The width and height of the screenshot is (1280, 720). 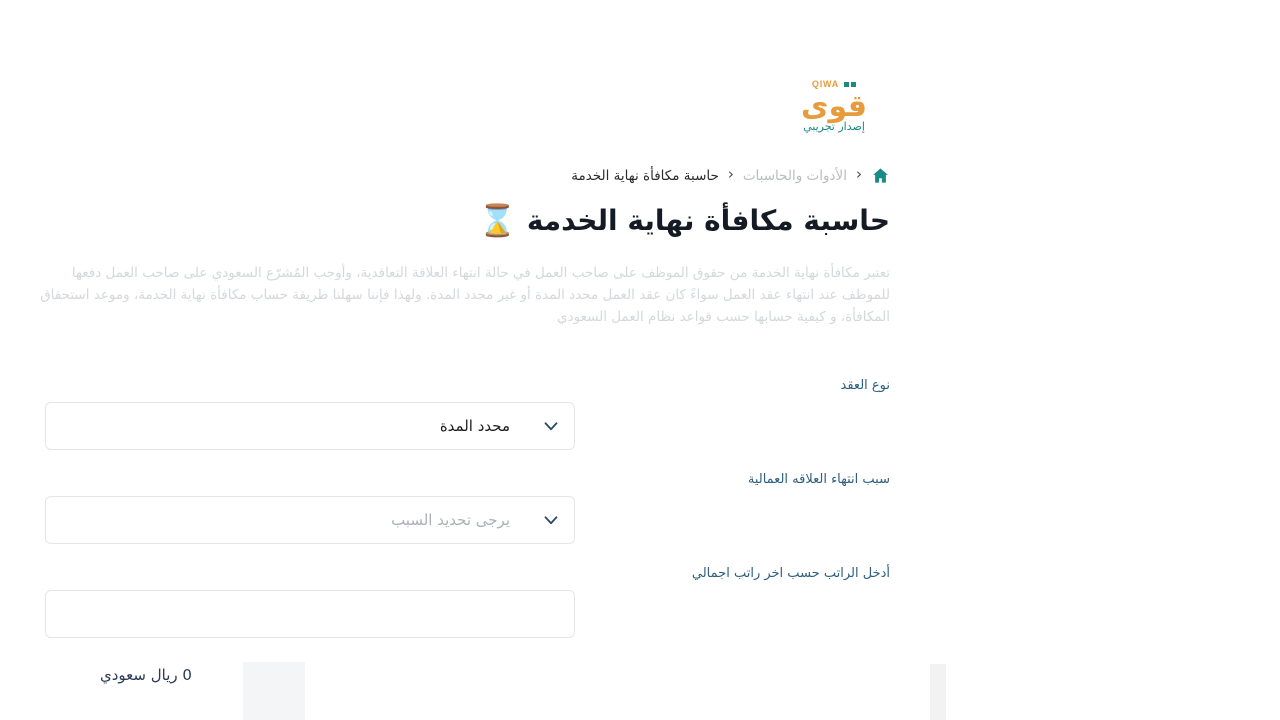 What do you see at coordinates (708, 220) in the screenshot?
I see `page-title: حاسبة مكافأة نهاية الخدمة` at bounding box center [708, 220].